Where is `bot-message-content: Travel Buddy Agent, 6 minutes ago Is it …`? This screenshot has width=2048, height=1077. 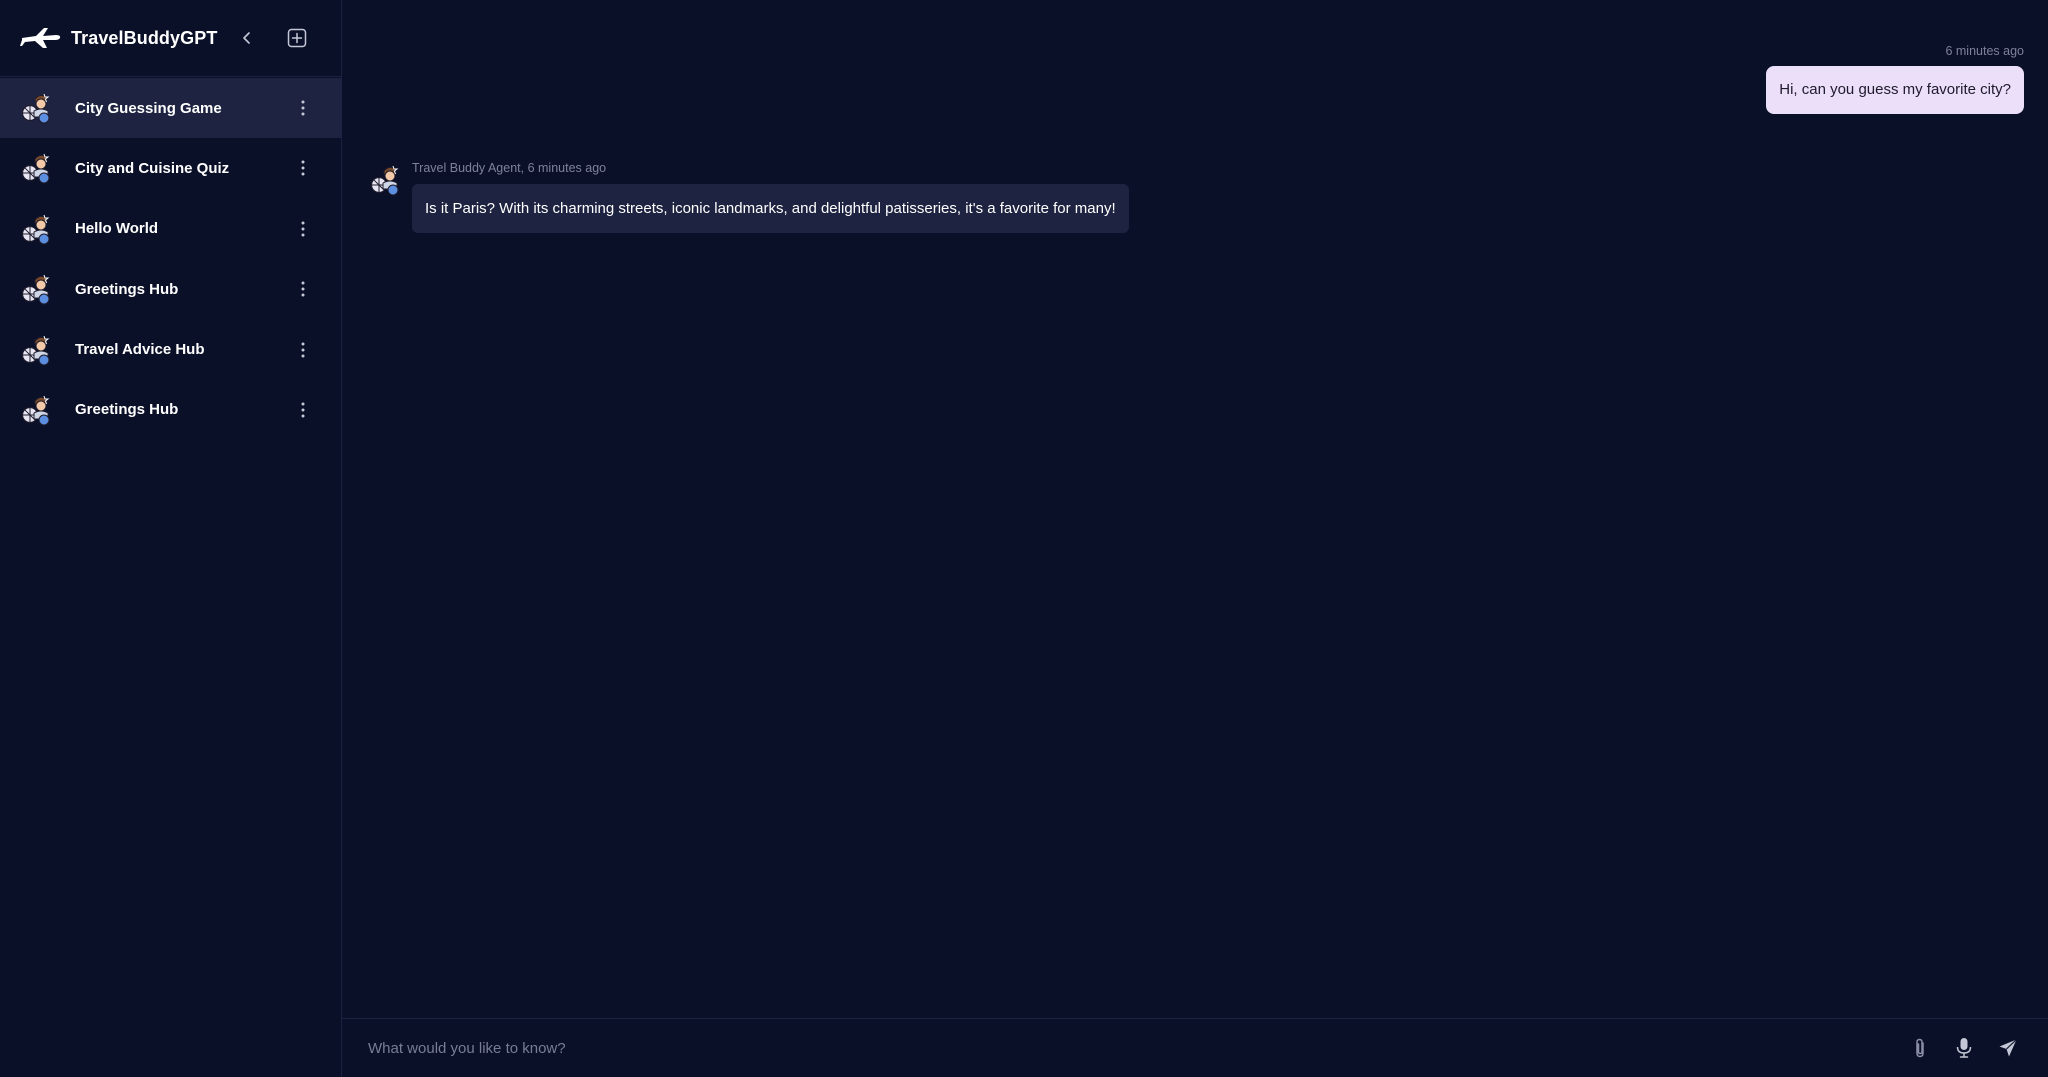
bot-message-content: Travel Buddy Agent, 6 minutes ago Is it … is located at coordinates (770, 197).